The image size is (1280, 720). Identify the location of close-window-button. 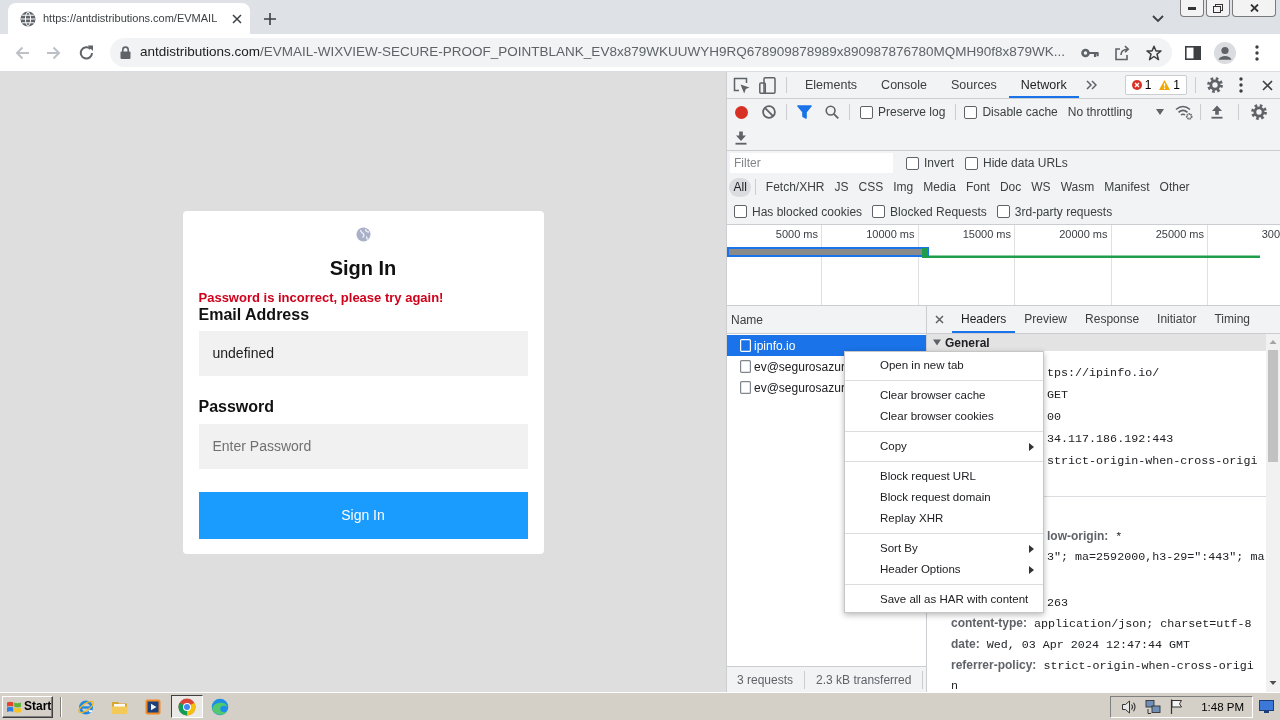
(1254, 8).